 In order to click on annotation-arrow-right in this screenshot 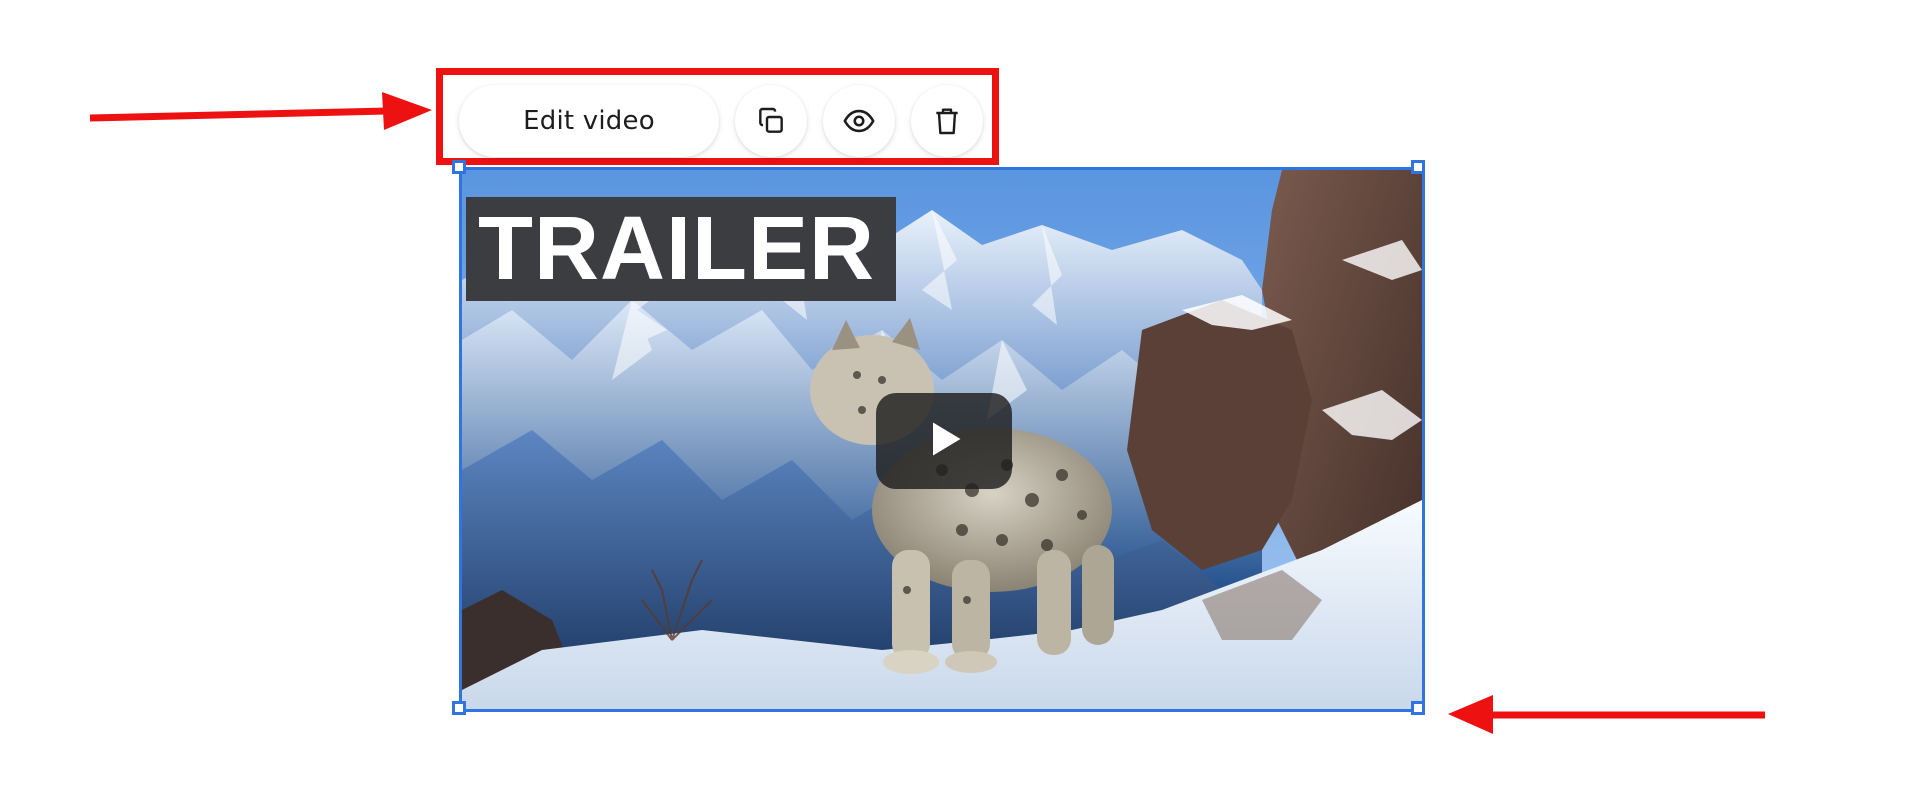, I will do `click(1606, 714)`.